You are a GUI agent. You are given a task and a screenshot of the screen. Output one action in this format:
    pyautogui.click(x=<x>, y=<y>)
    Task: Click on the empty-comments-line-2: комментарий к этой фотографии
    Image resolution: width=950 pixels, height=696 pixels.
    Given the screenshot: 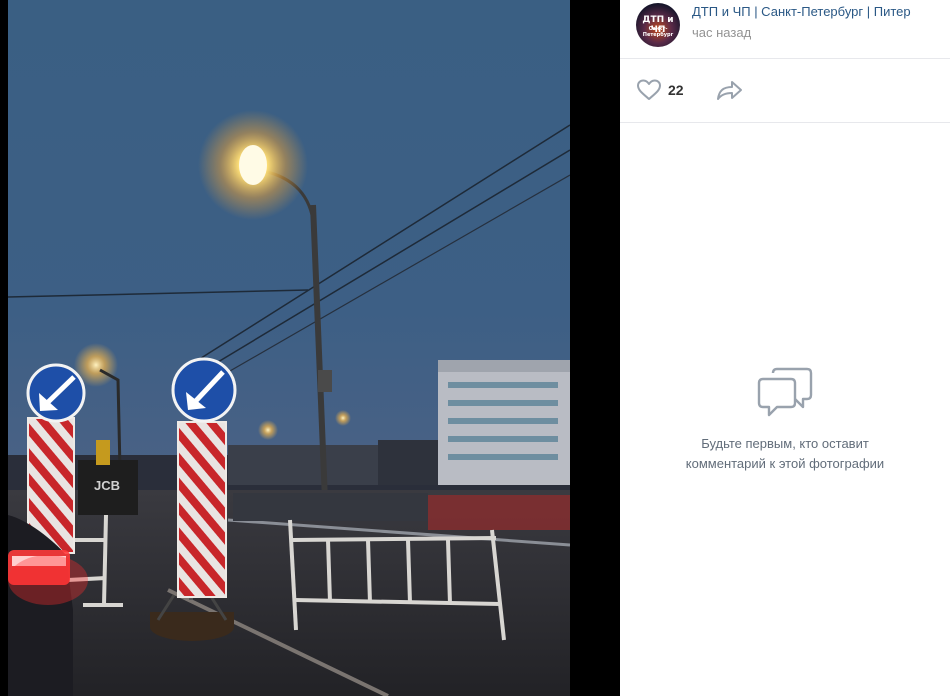 What is the action you would take?
    pyautogui.click(x=785, y=463)
    